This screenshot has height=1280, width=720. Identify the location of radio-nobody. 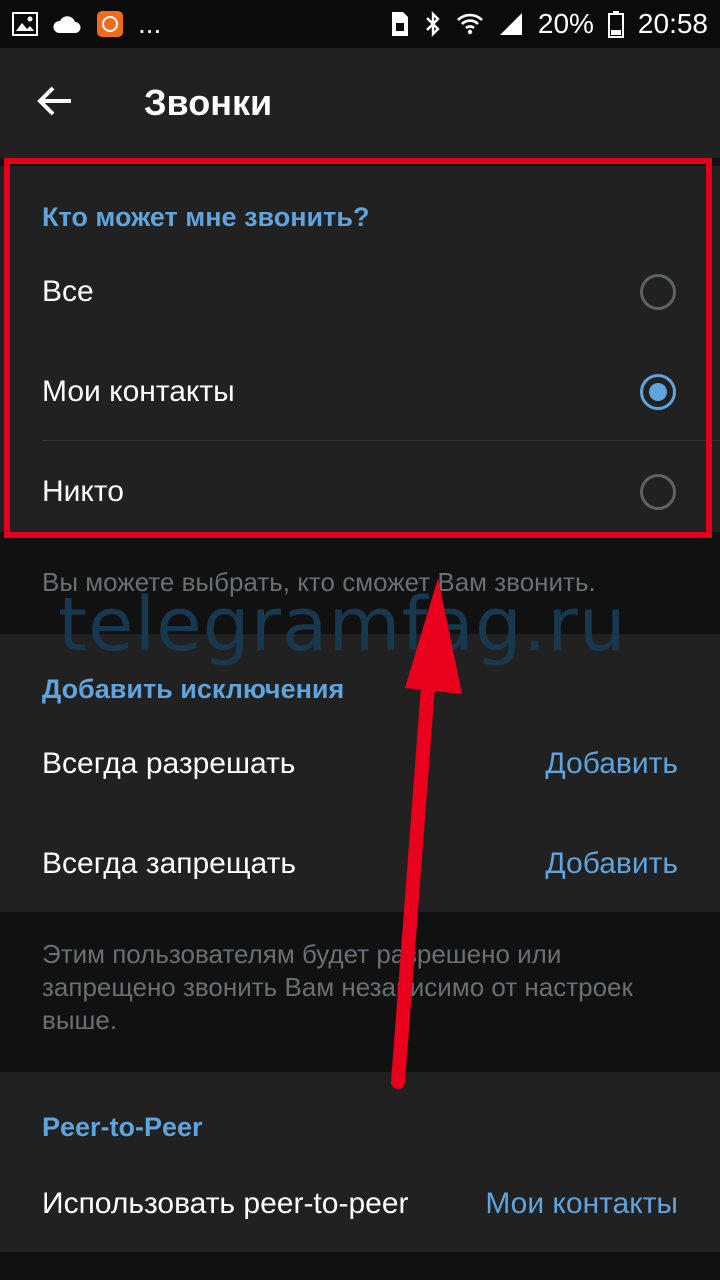
(658, 492).